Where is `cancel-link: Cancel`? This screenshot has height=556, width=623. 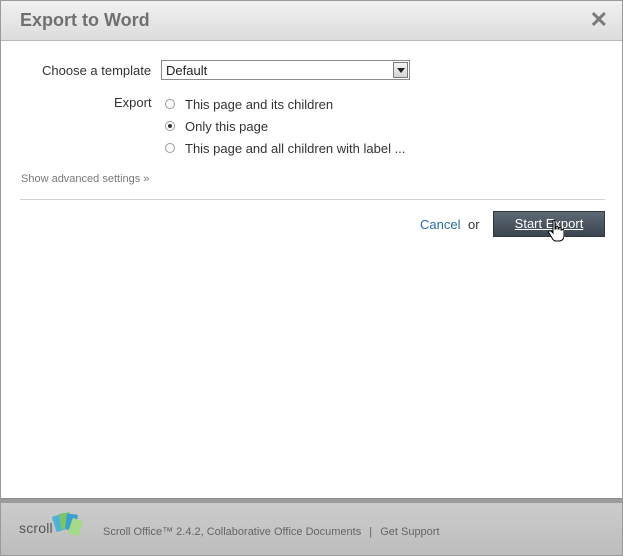 cancel-link: Cancel is located at coordinates (440, 224).